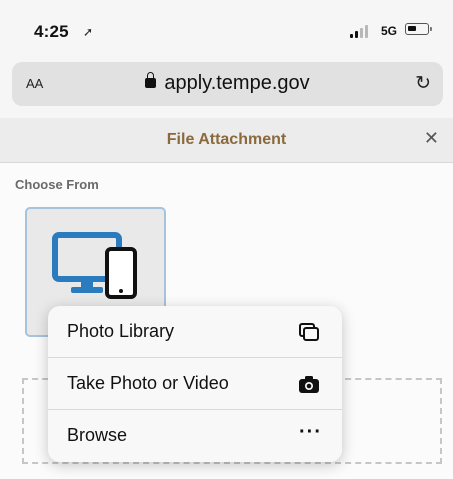 The height and width of the screenshot is (479, 453). Describe the element at coordinates (309, 332) in the screenshot. I see `photo-library-icon` at that location.